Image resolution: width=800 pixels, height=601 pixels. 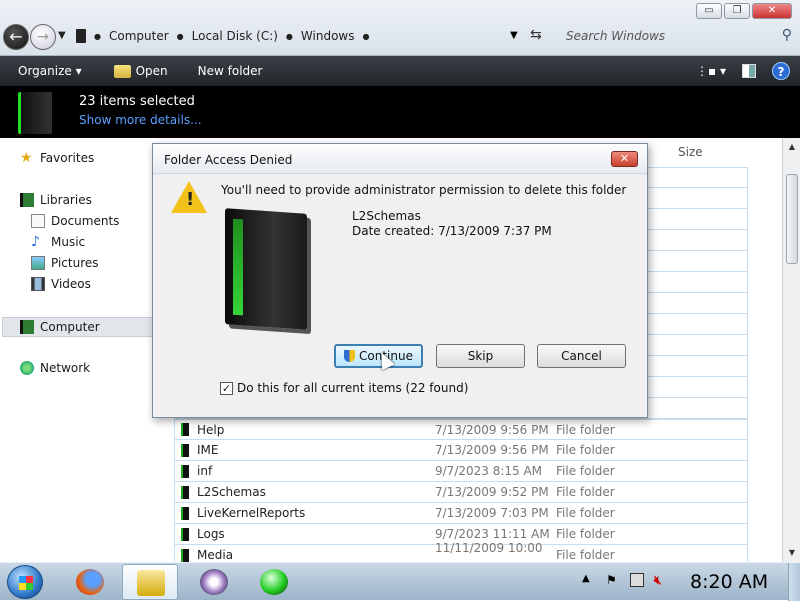 What do you see at coordinates (792, 553) in the screenshot?
I see `scroll-down-icon: ▼` at bounding box center [792, 553].